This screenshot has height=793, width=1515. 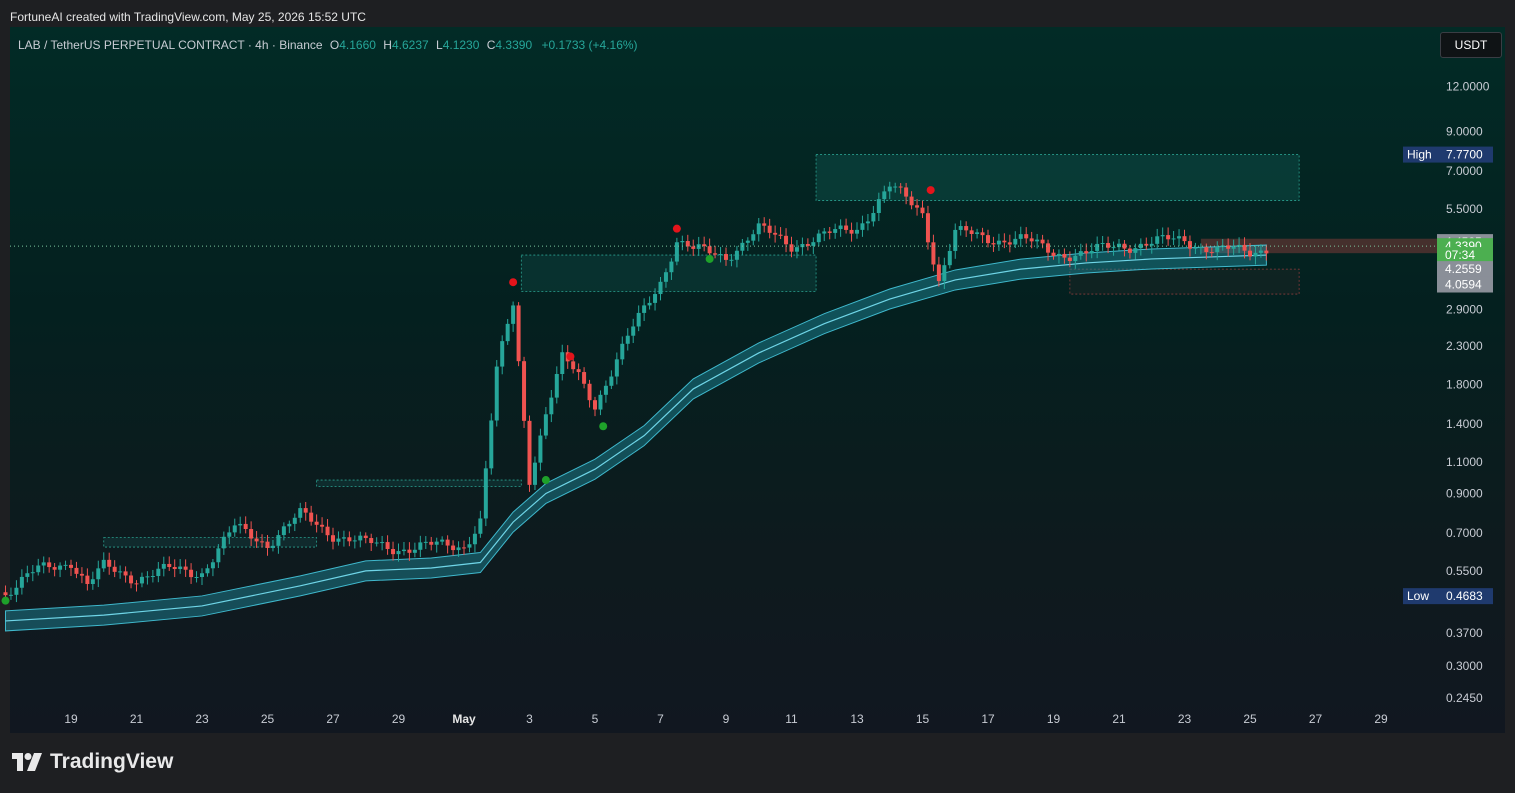 What do you see at coordinates (1464, 171) in the screenshot?
I see `y-tick-label: 7.0000` at bounding box center [1464, 171].